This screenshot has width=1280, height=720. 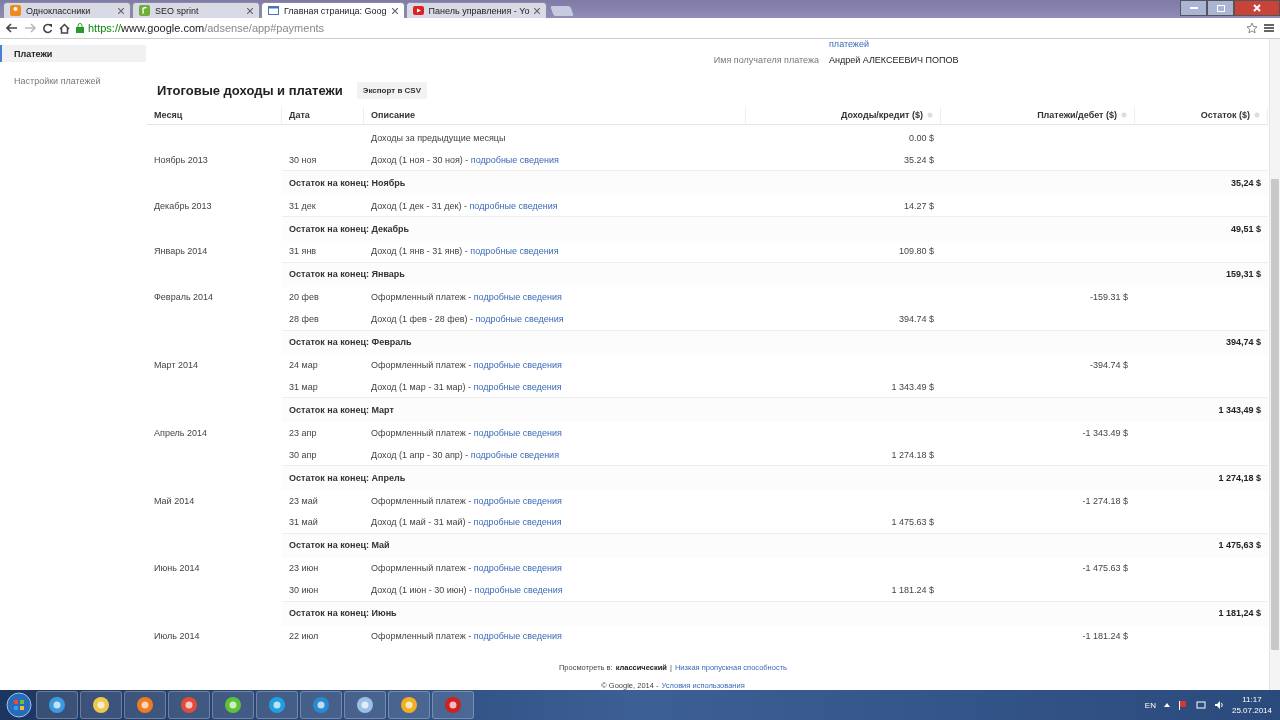 I want to click on browser-tab: SEO sprint, so click(x=196, y=10).